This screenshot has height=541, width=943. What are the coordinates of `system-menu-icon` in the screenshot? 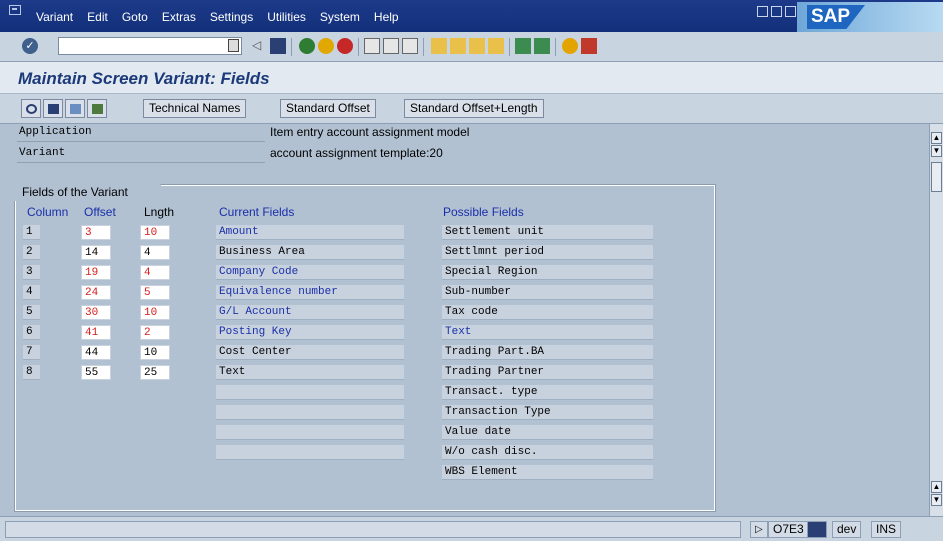 It's located at (15, 10).